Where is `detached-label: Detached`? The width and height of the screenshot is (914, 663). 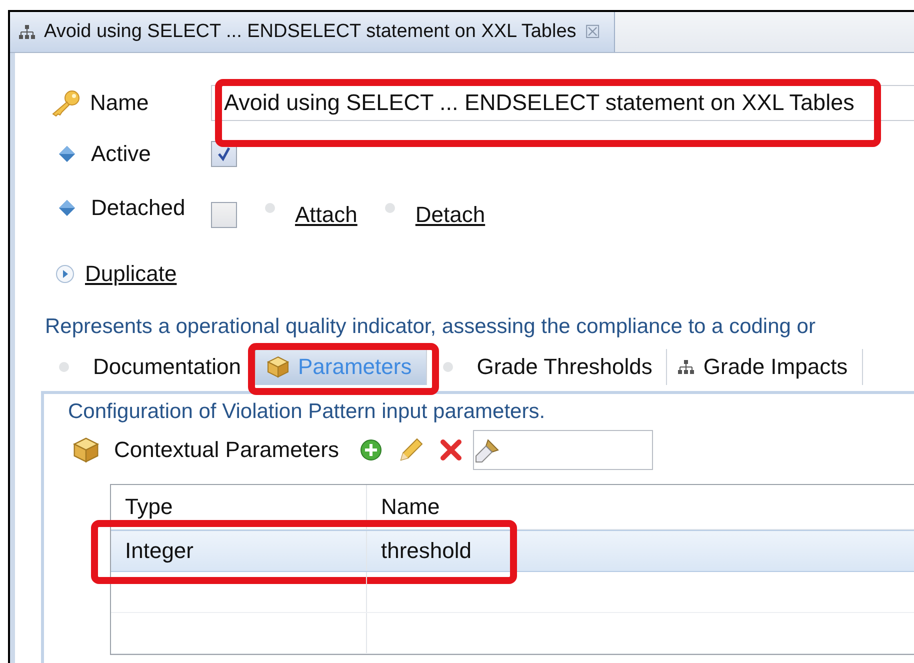
detached-label: Detached is located at coordinates (138, 208).